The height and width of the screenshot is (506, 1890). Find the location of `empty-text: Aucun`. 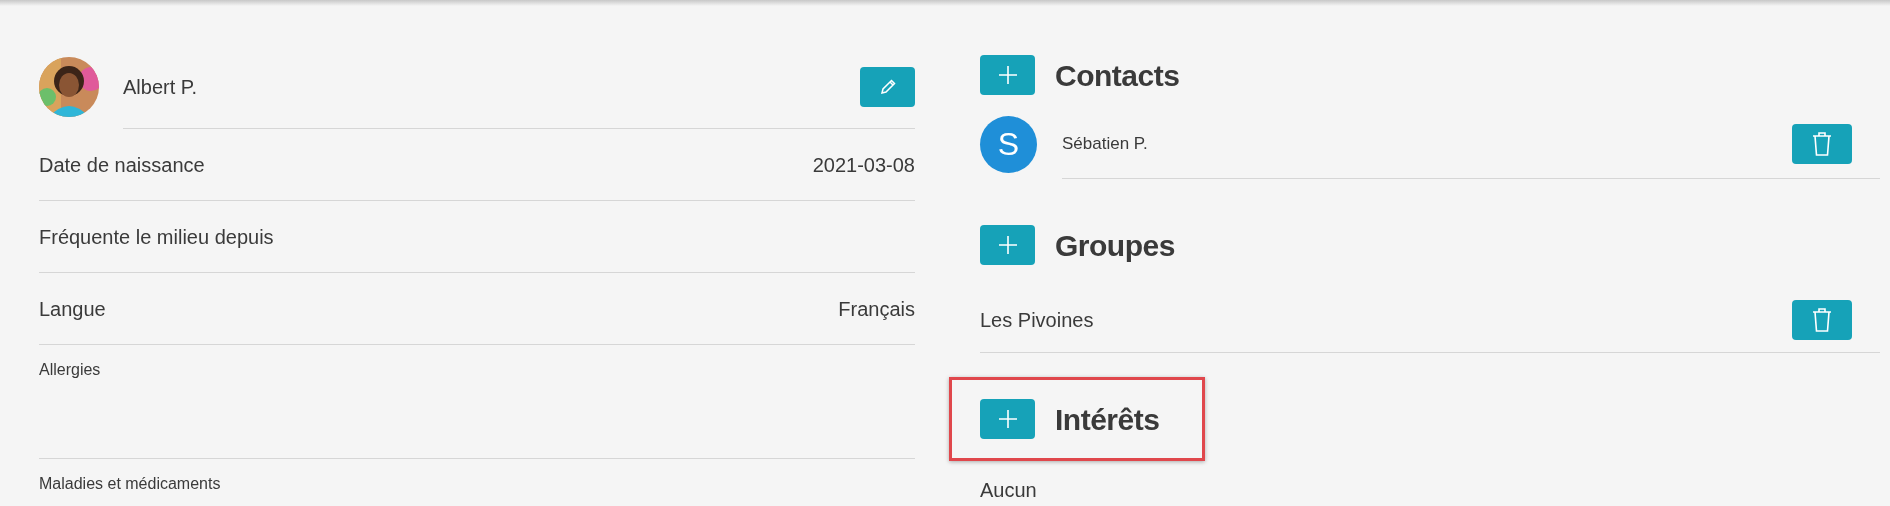

empty-text: Aucun is located at coordinates (1009, 490).